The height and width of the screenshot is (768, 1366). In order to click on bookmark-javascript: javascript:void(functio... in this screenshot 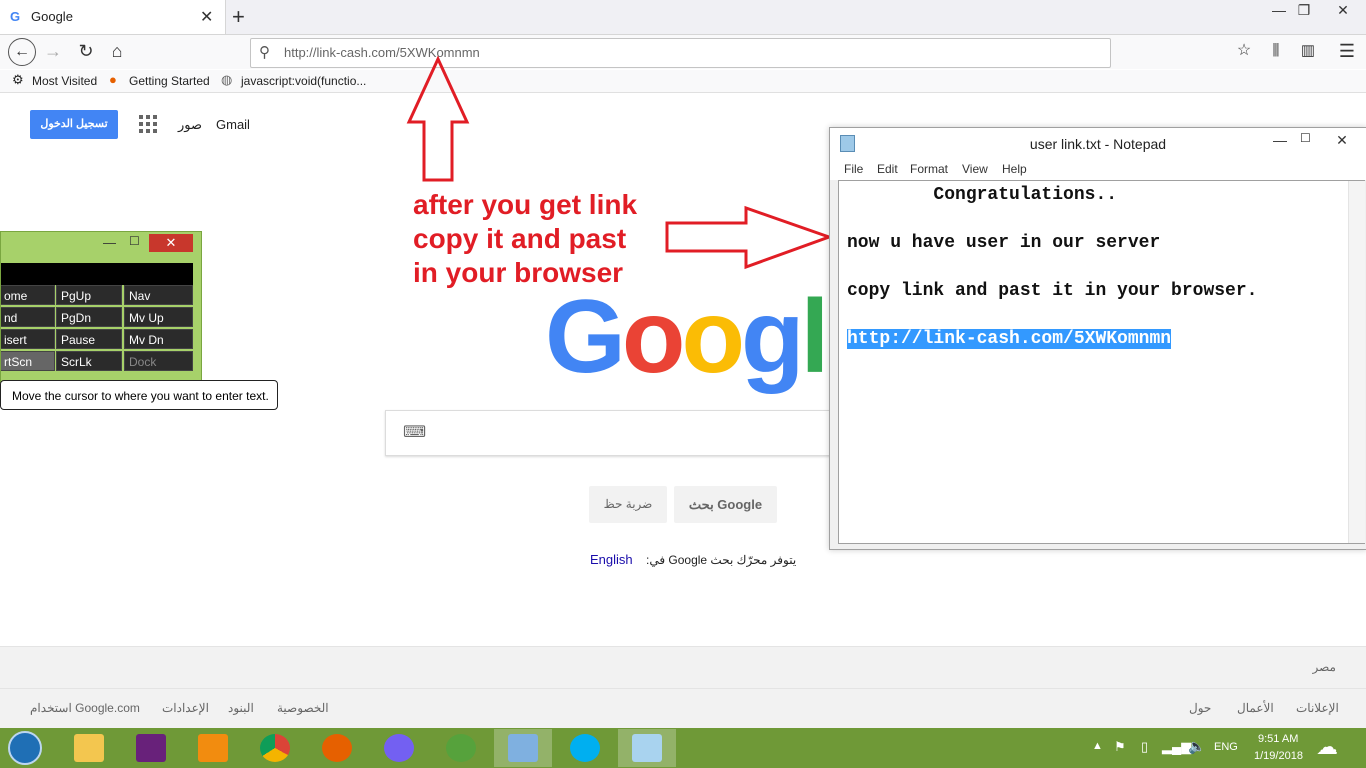, I will do `click(303, 81)`.